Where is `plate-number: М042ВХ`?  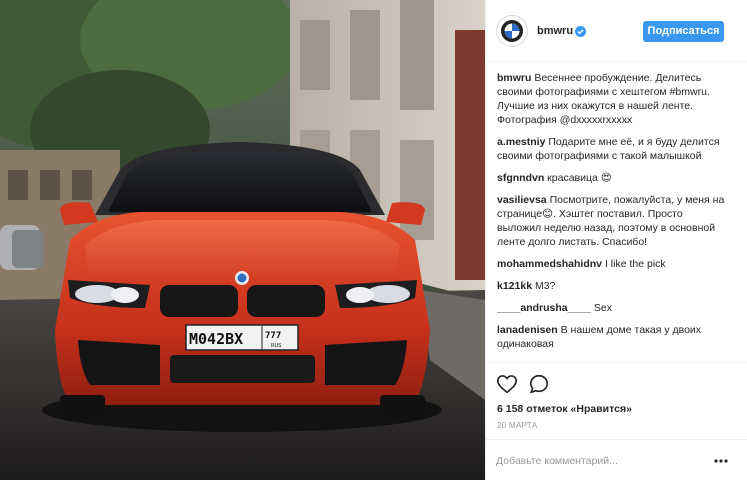 plate-number: М042ВХ is located at coordinates (216, 339).